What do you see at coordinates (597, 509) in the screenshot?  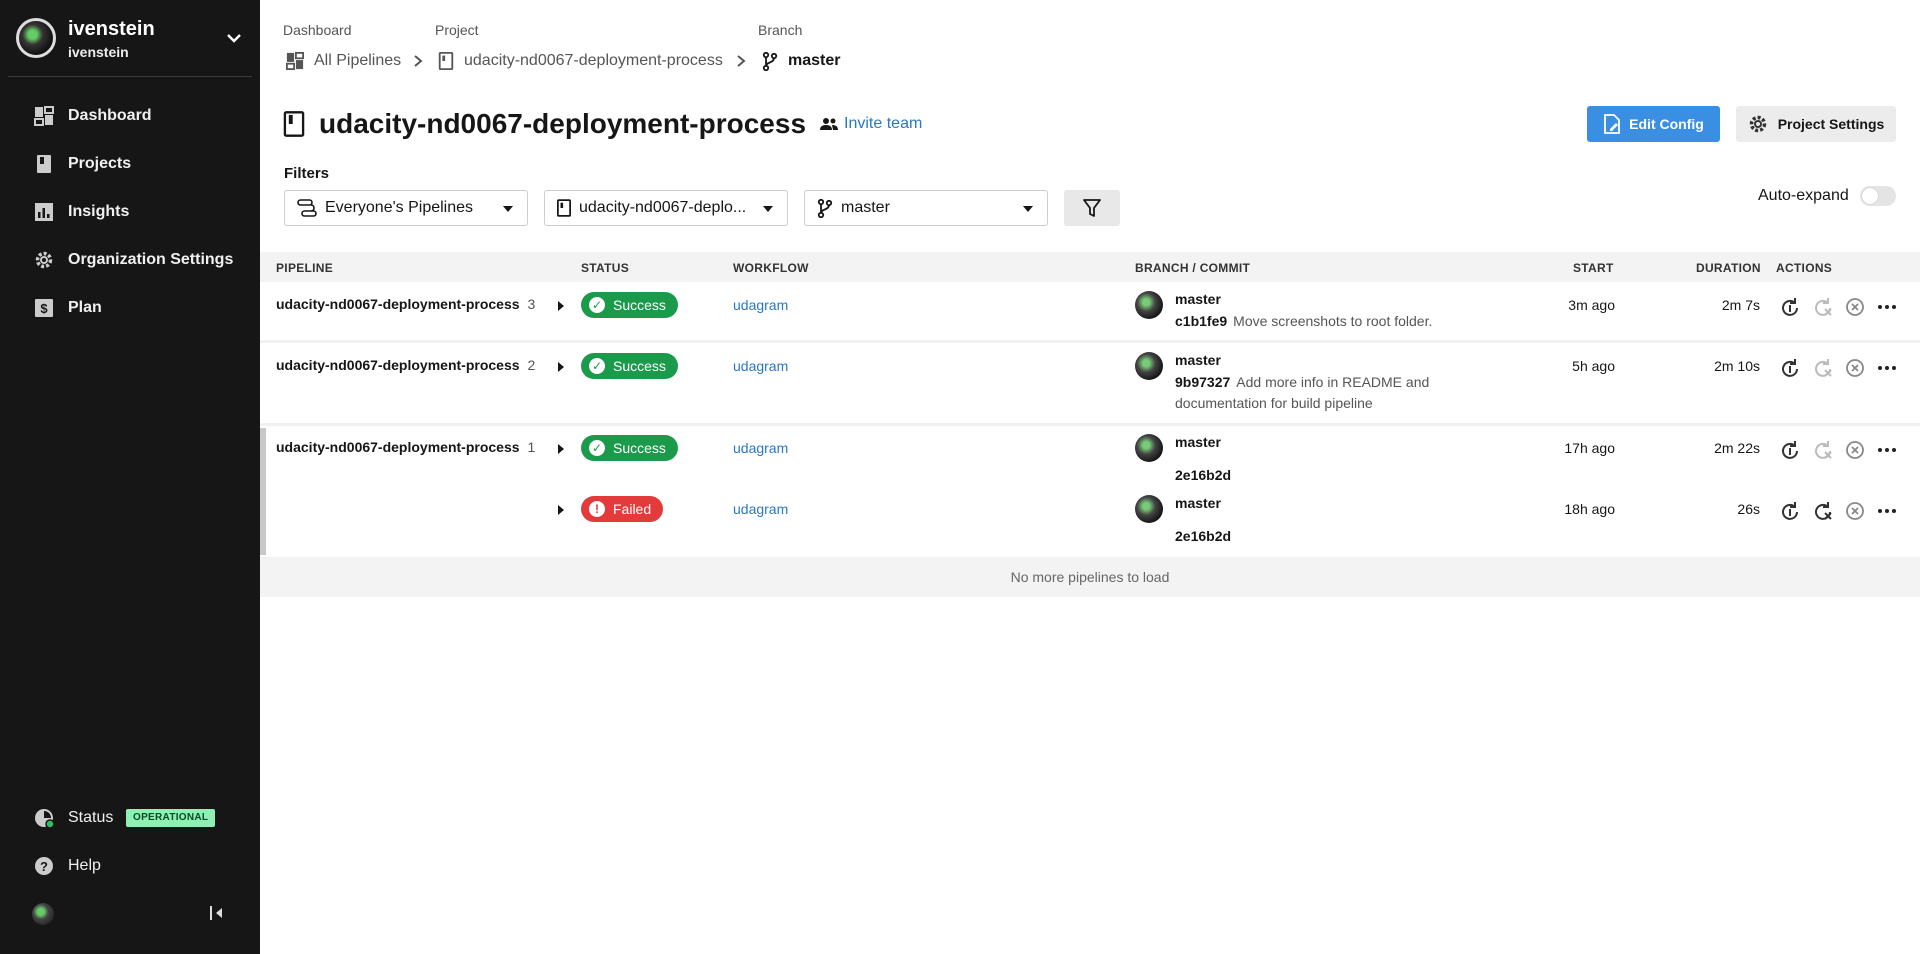 I see `exclamation-icon: !` at bounding box center [597, 509].